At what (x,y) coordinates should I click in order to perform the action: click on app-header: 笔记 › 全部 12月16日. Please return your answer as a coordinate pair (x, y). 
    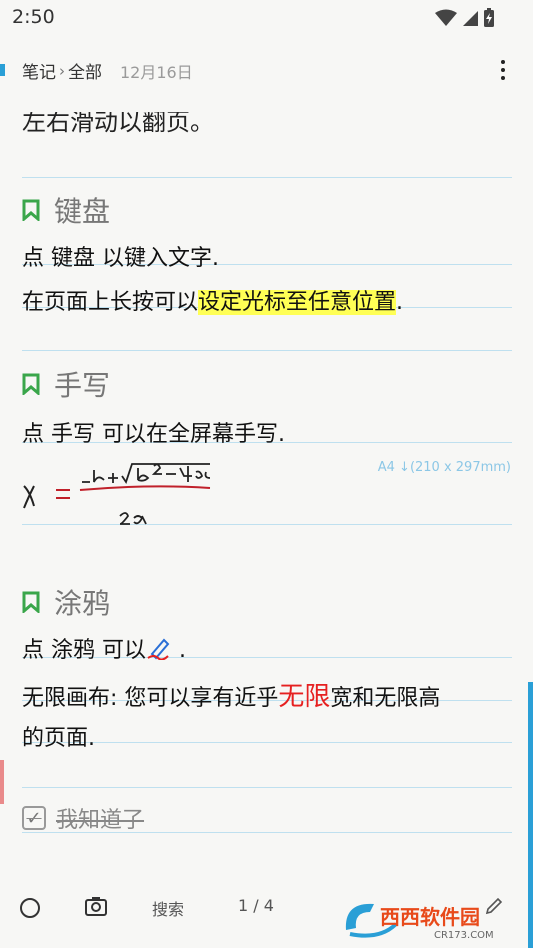
    Looking at the image, I should click on (266, 70).